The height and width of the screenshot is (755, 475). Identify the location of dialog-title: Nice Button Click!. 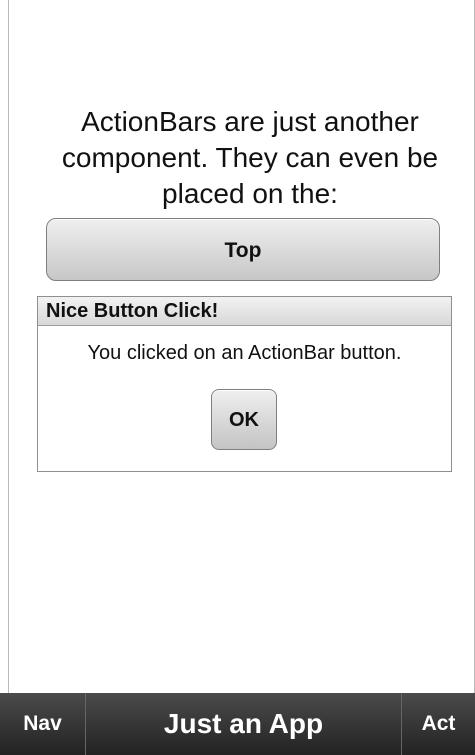
(244, 311).